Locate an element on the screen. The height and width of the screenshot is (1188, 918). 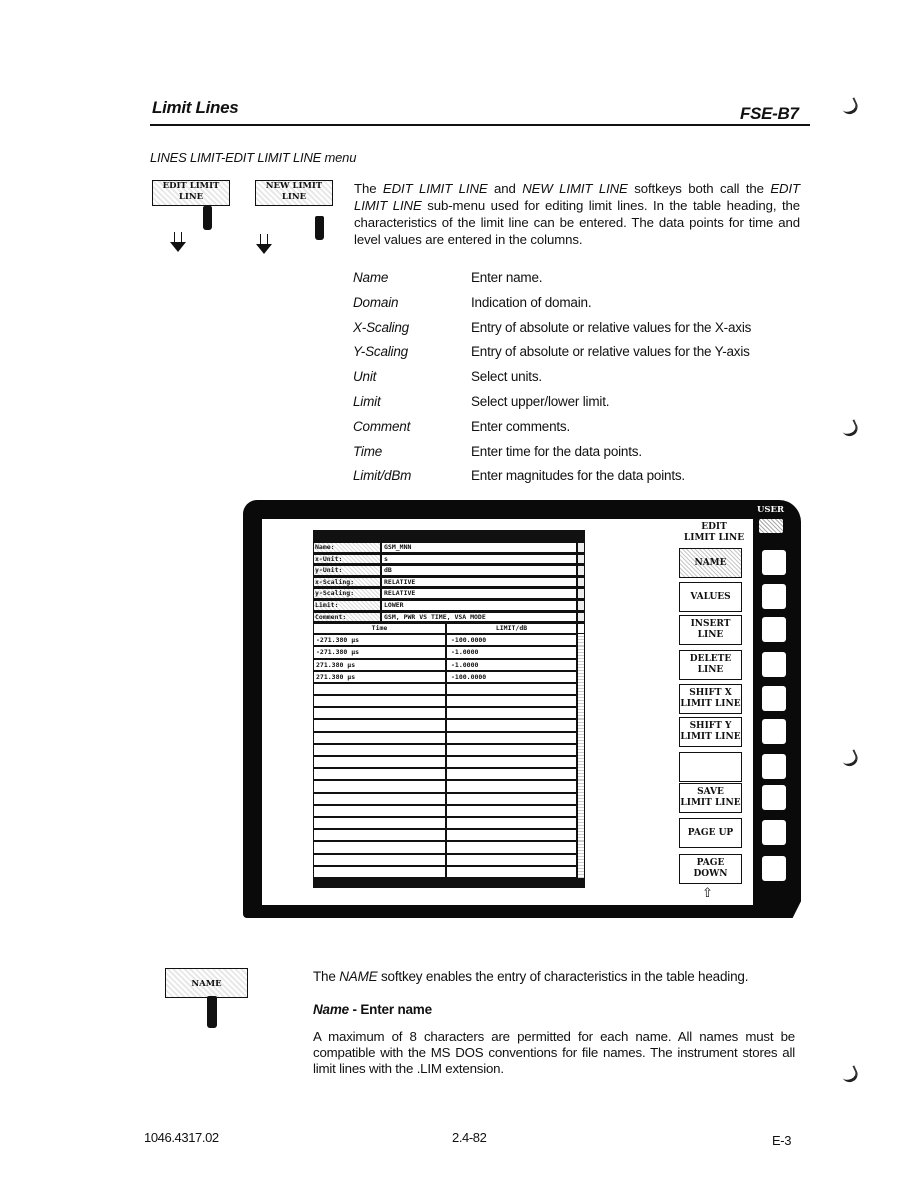
definition-term: Domain is located at coordinates (376, 302).